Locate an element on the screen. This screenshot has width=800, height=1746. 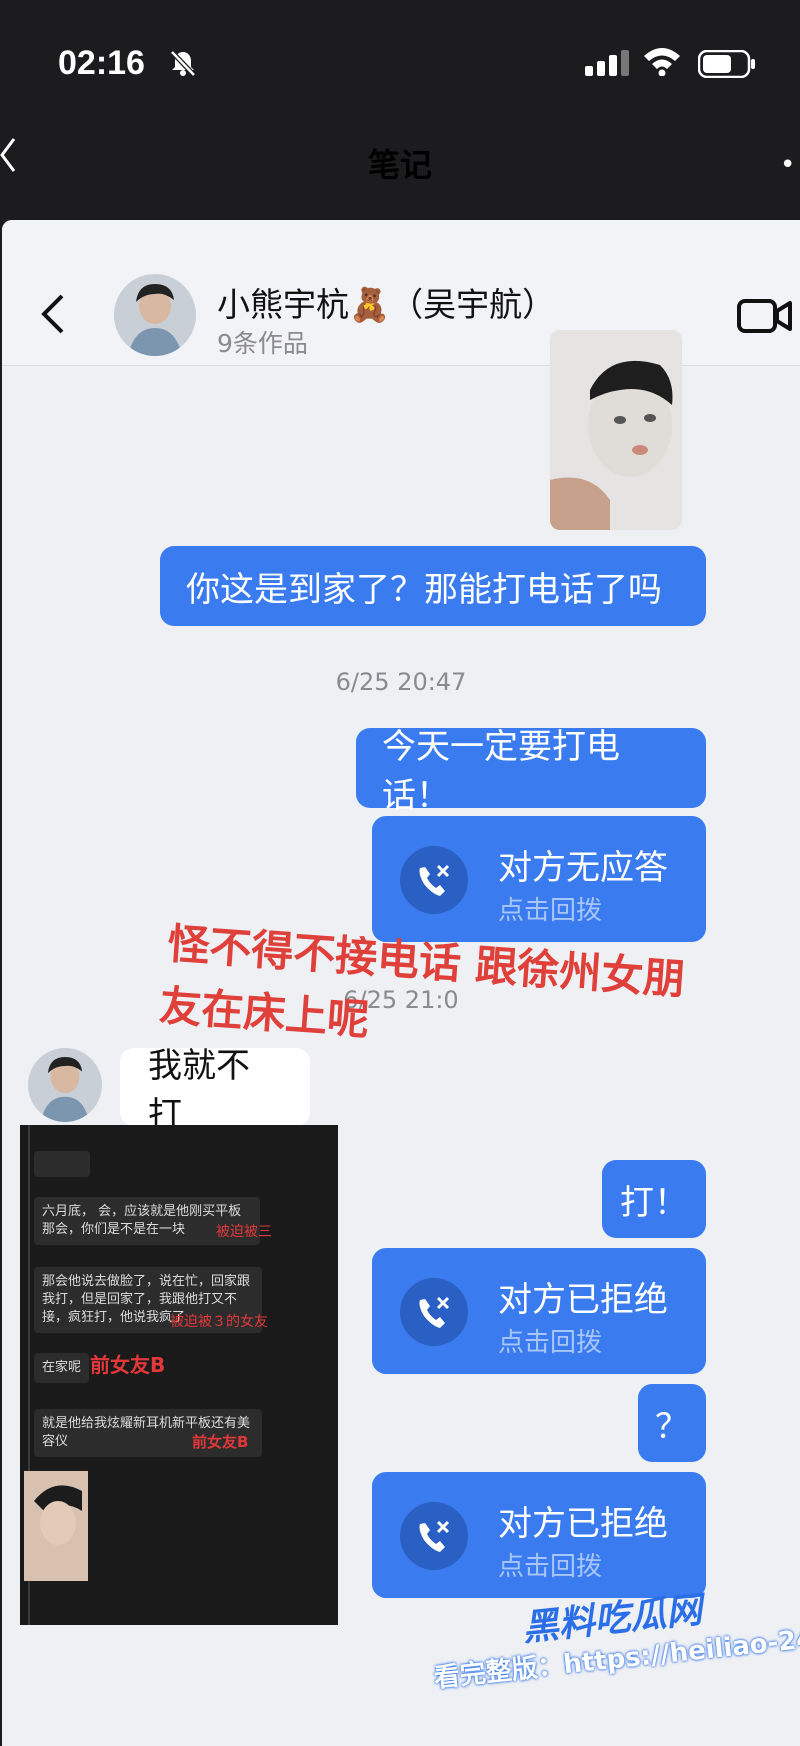
embedded-message is located at coordinates (62, 1164).